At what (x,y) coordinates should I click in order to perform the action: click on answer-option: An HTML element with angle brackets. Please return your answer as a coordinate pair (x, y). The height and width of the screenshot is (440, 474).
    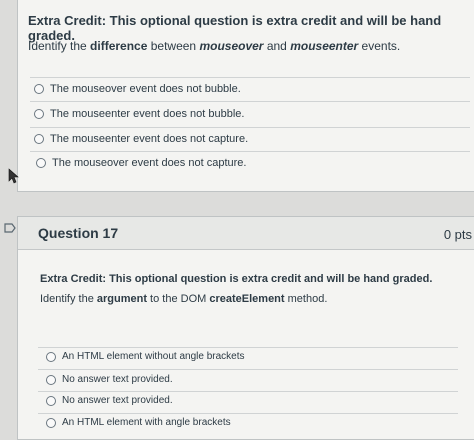
    Looking at the image, I should click on (138, 422).